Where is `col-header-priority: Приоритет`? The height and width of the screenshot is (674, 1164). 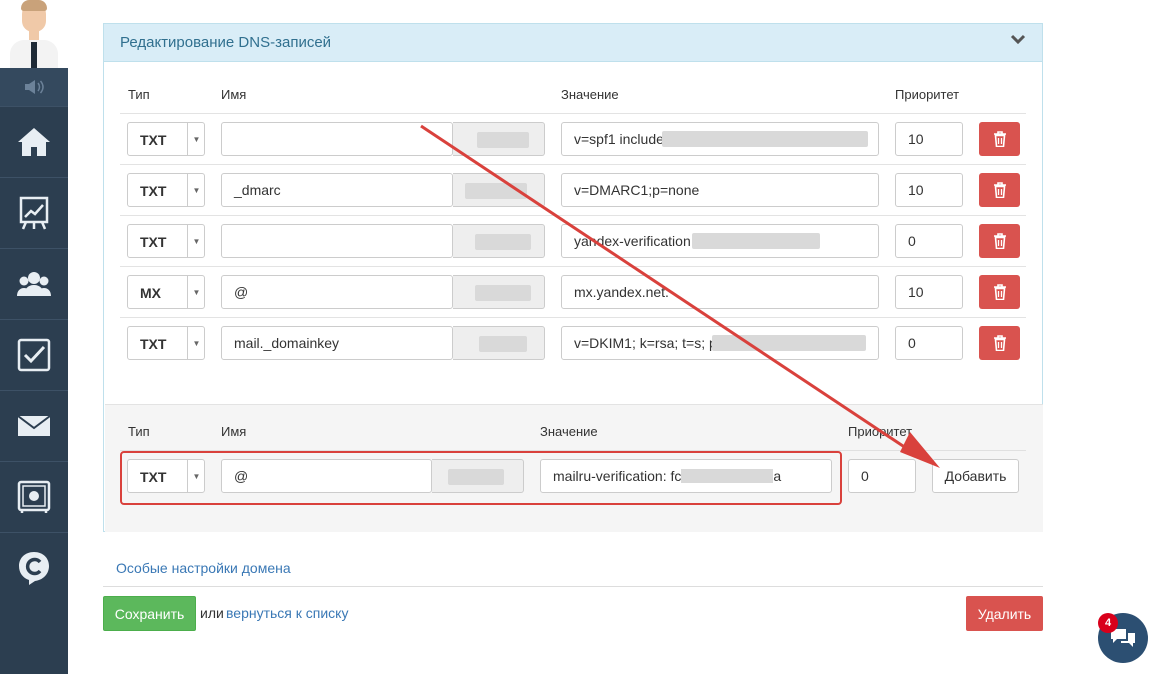
col-header-priority: Приоритет is located at coordinates (927, 94).